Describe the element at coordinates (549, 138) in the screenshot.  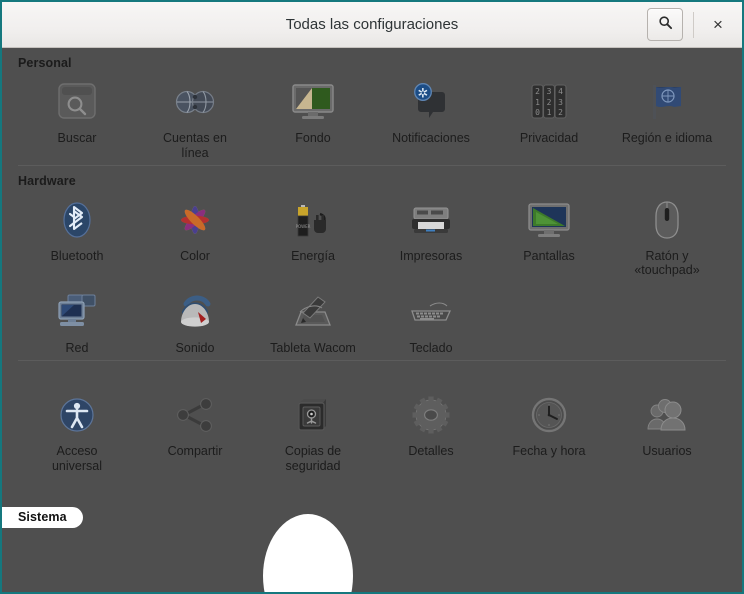
I see `settings-item-label: Privacidad` at that location.